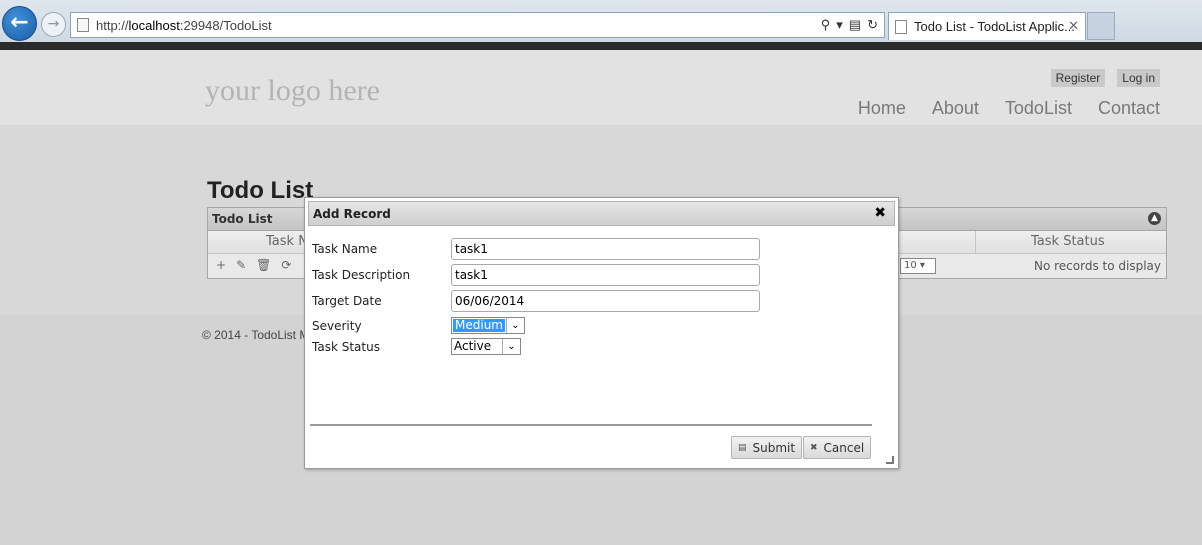 This screenshot has width=1202, height=545. I want to click on form-row-task-name: Task Name, so click(536, 249).